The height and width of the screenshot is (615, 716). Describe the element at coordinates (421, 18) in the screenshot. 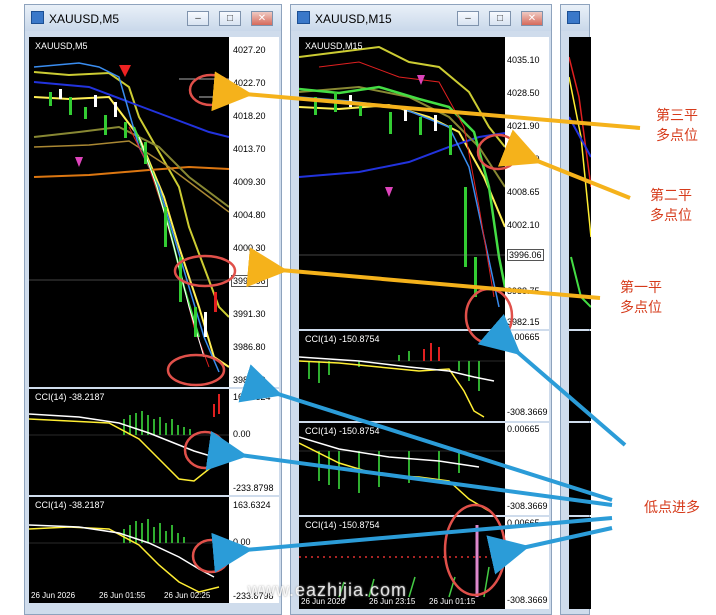

I see `window-titlebar: XAUUSD,M15 – □ ✕` at that location.